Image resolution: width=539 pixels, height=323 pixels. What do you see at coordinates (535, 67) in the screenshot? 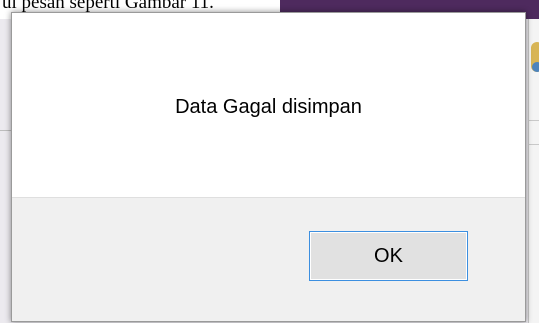
I see `background-app-icon-dot` at bounding box center [535, 67].